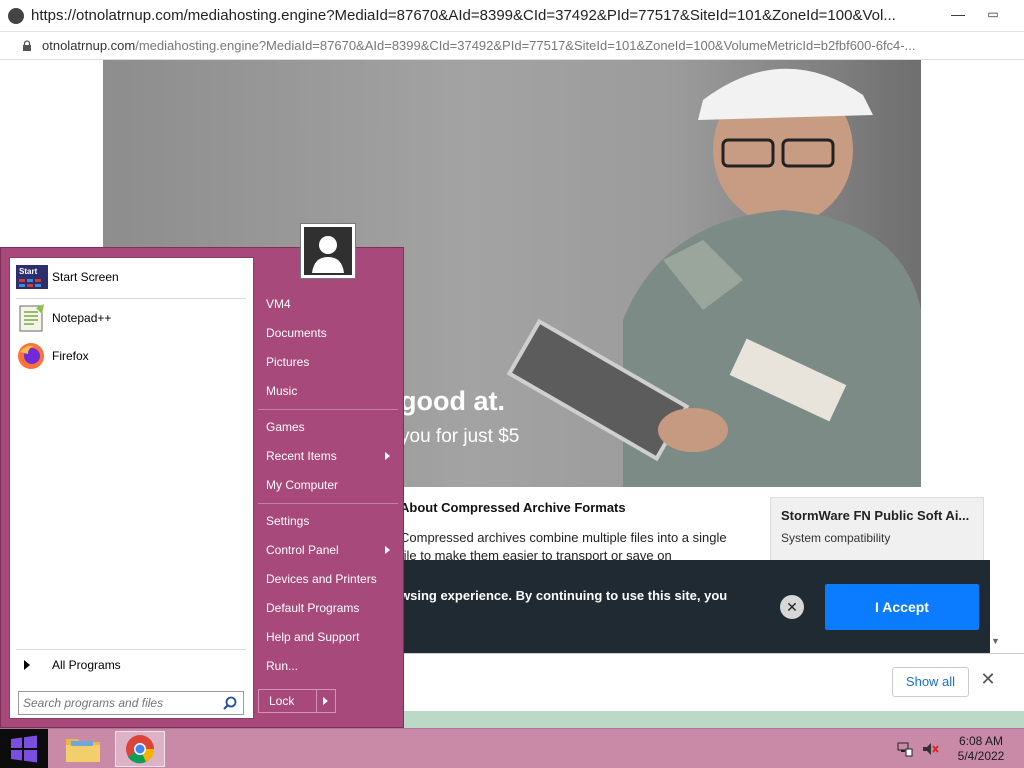 Image resolution: width=1024 pixels, height=768 pixels. What do you see at coordinates (931, 750) in the screenshot?
I see `volume-muted-icon` at bounding box center [931, 750].